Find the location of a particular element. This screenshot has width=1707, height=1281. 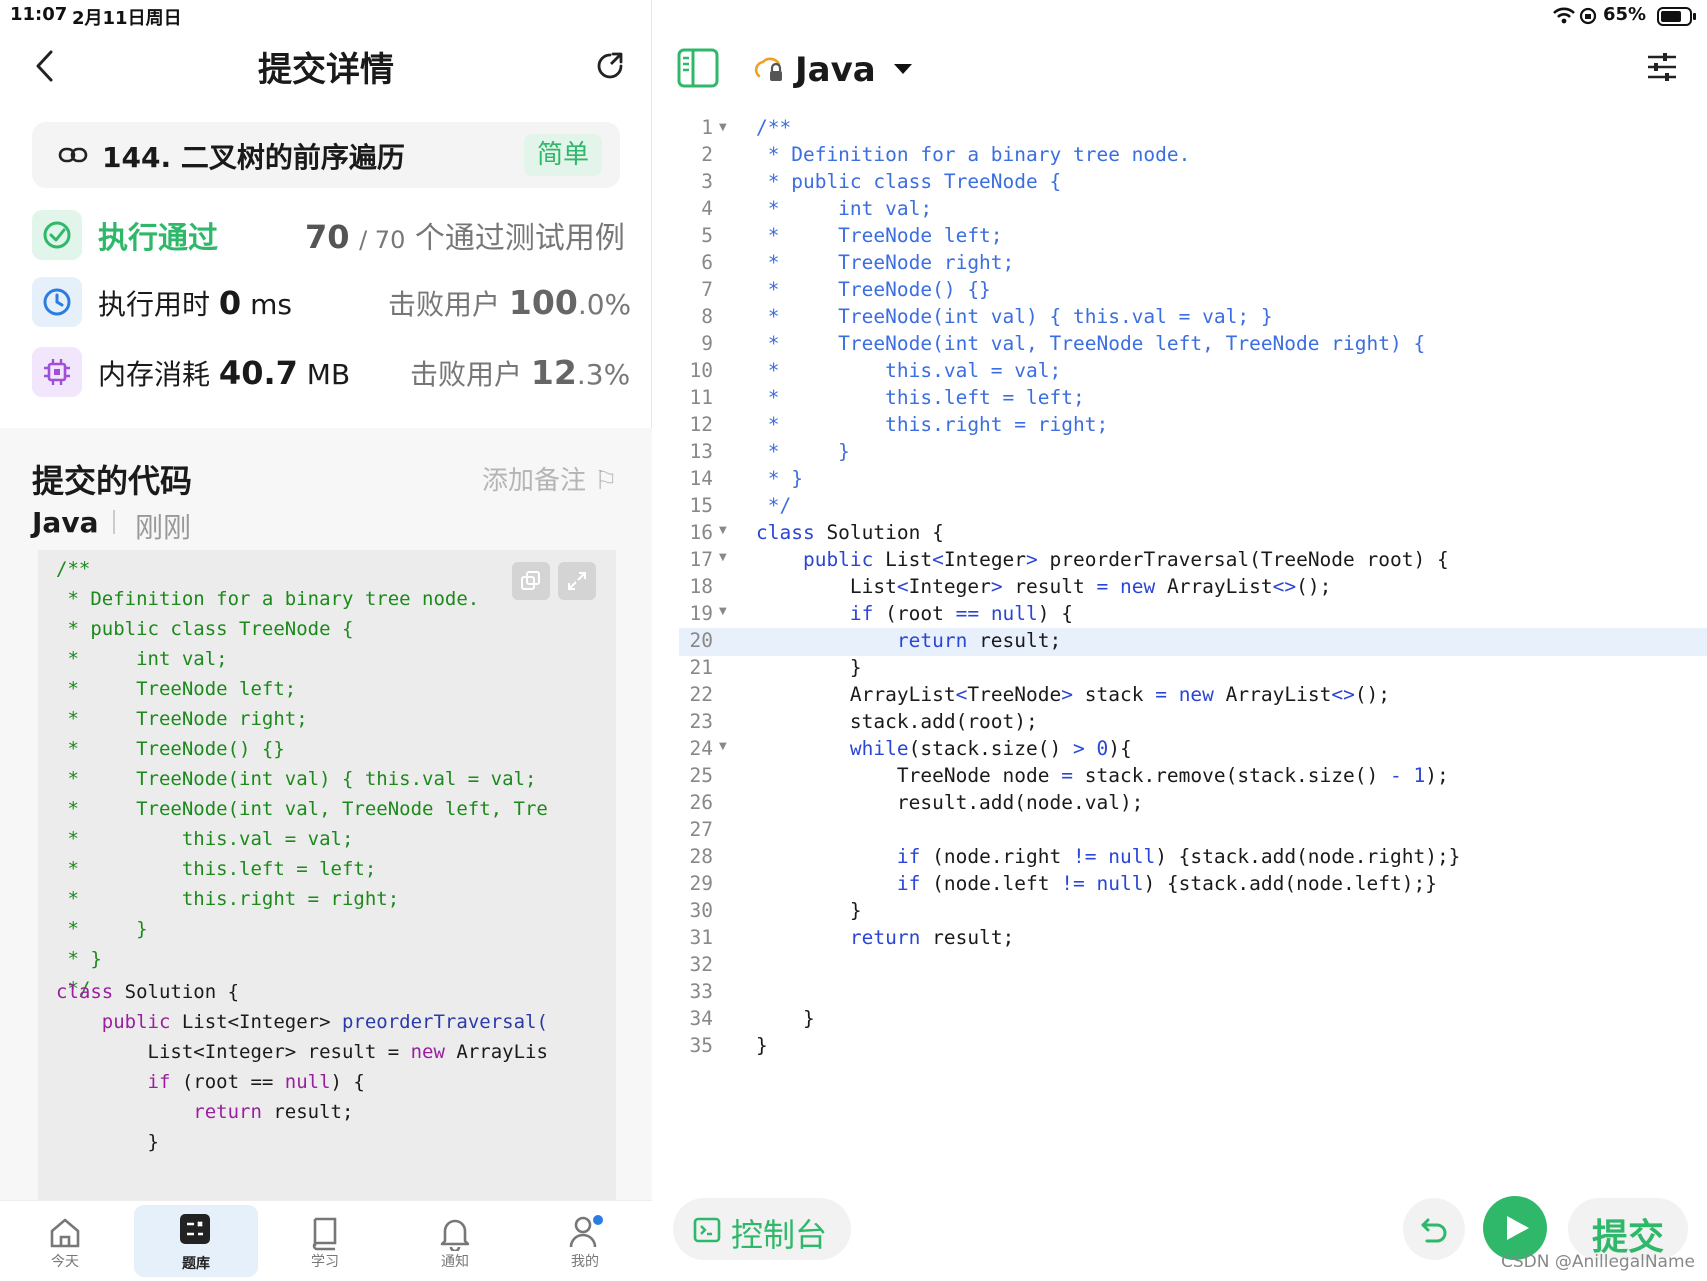

total-count: / 70 is located at coordinates (382, 240).